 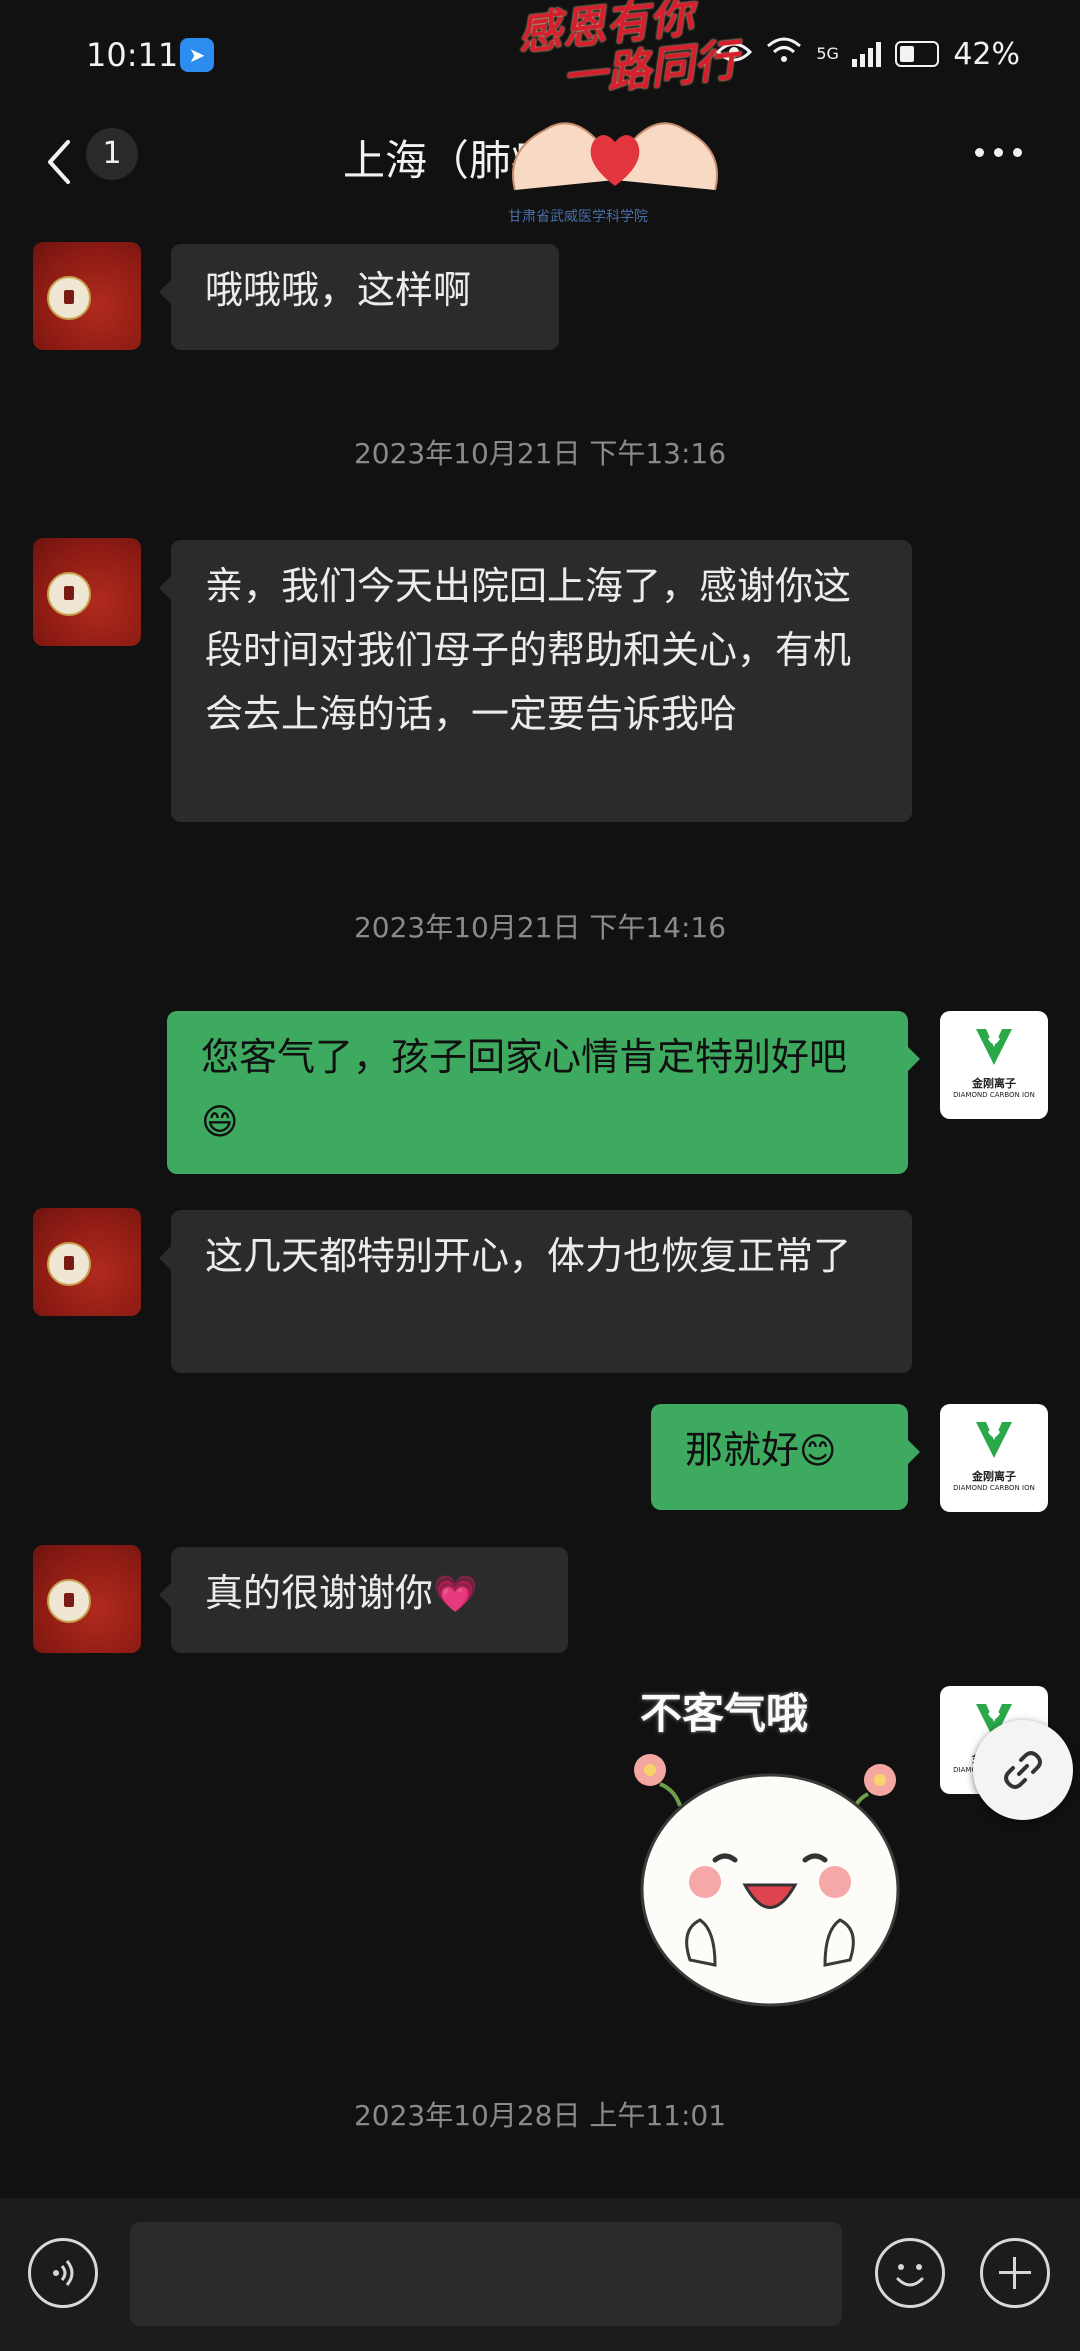 I want to click on sticker-message: 不客气哦, so click(x=770, y=1850).